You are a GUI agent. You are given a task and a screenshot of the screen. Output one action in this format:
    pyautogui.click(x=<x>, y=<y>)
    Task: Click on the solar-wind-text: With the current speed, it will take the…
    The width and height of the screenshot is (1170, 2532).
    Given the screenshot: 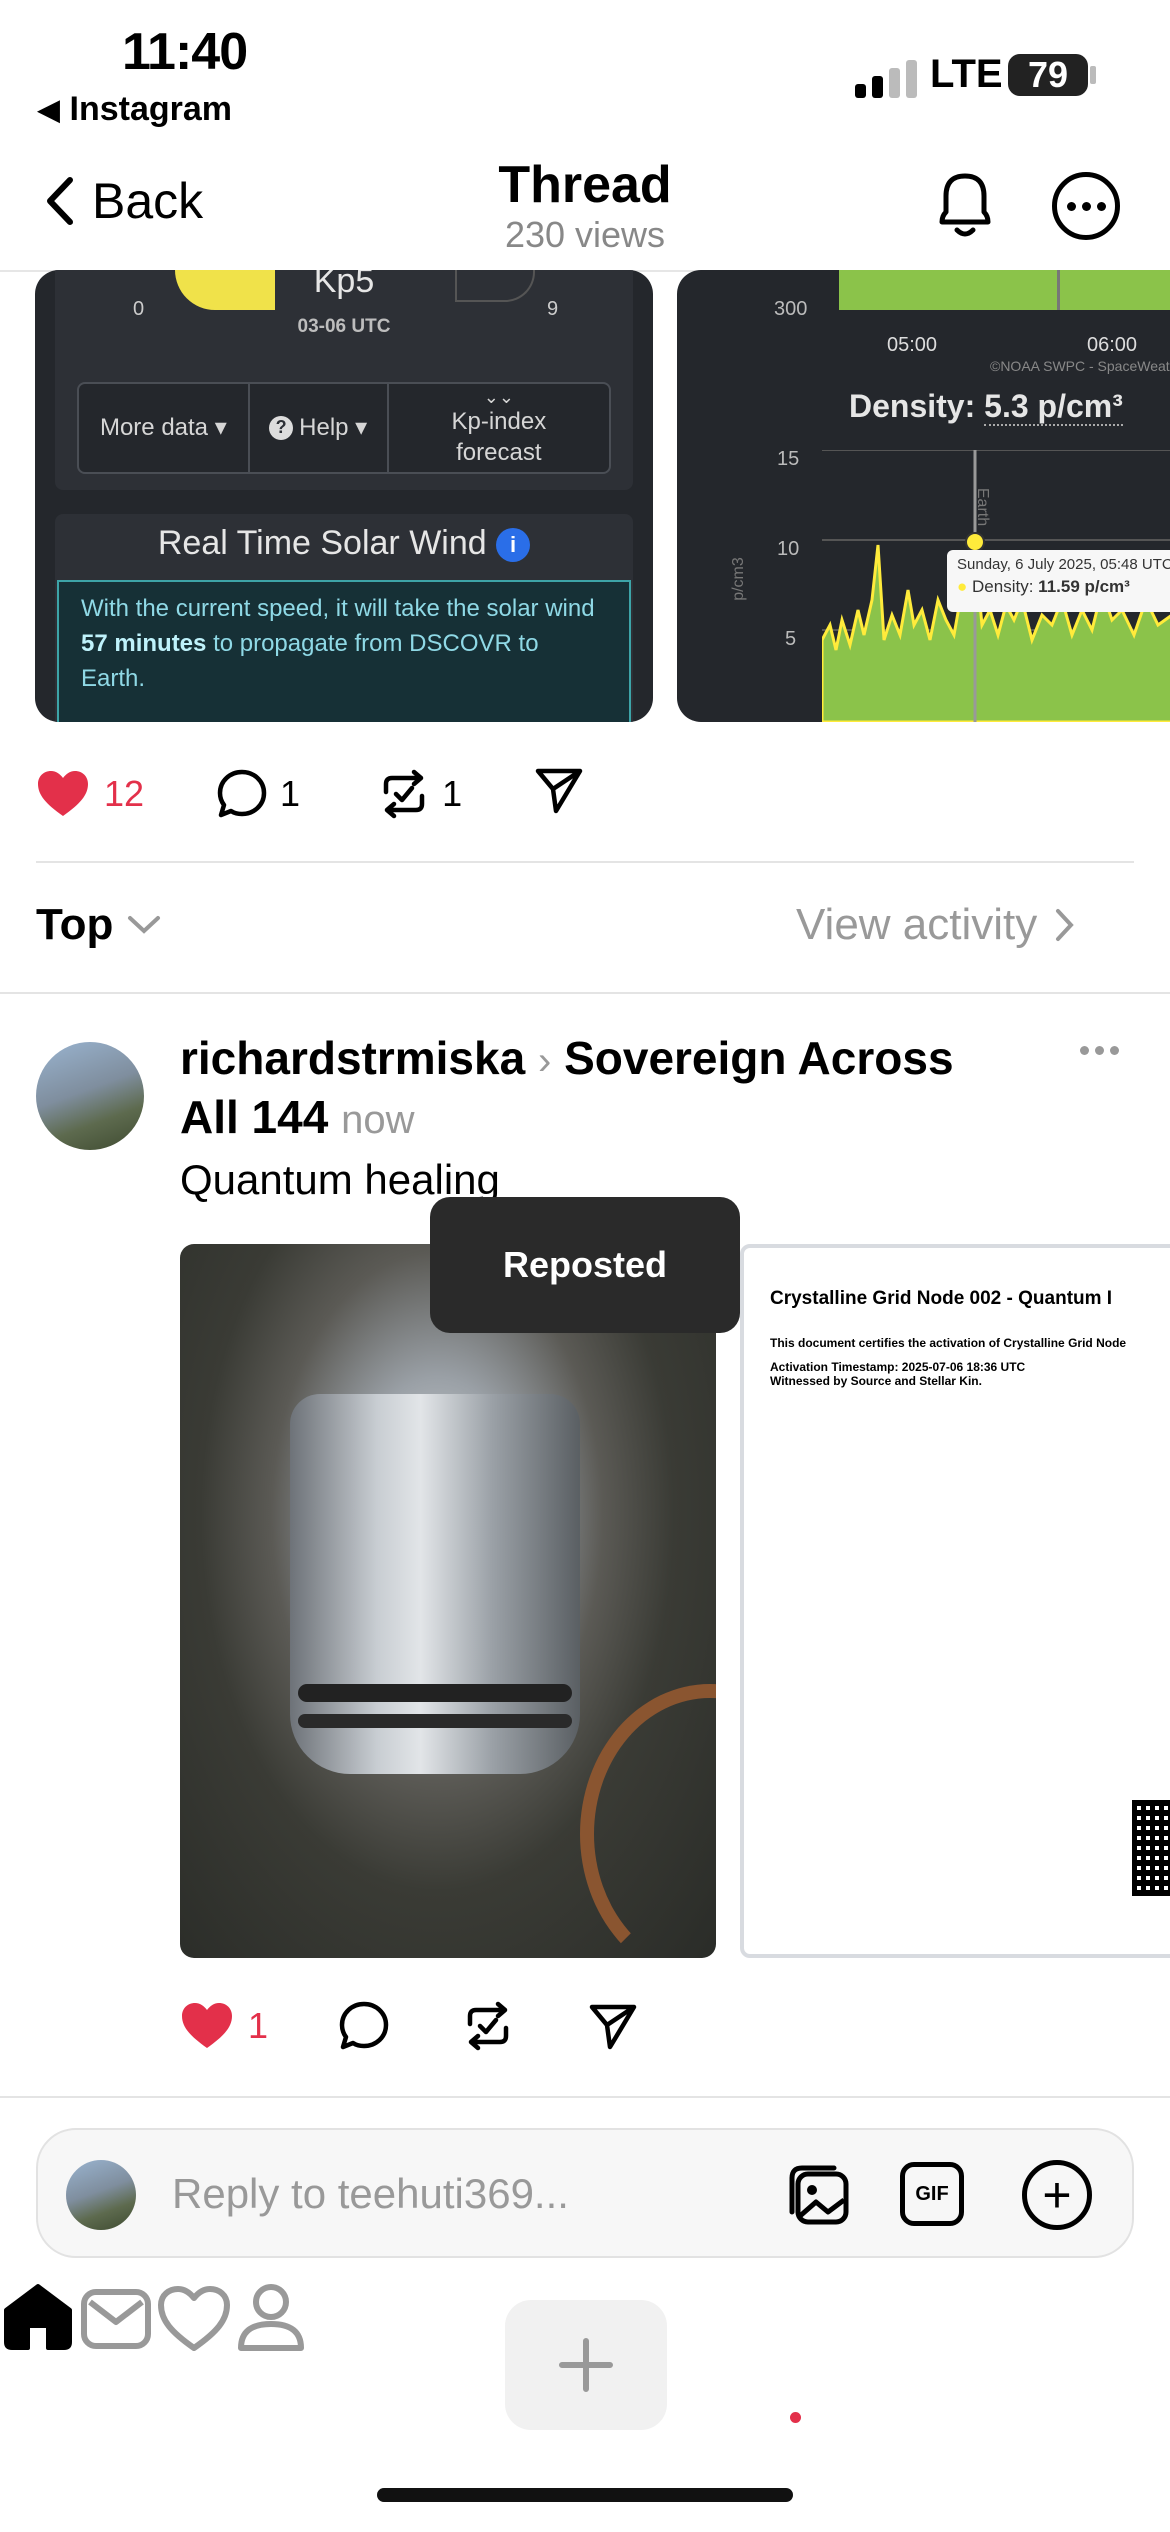 What is the action you would take?
    pyautogui.click(x=344, y=651)
    